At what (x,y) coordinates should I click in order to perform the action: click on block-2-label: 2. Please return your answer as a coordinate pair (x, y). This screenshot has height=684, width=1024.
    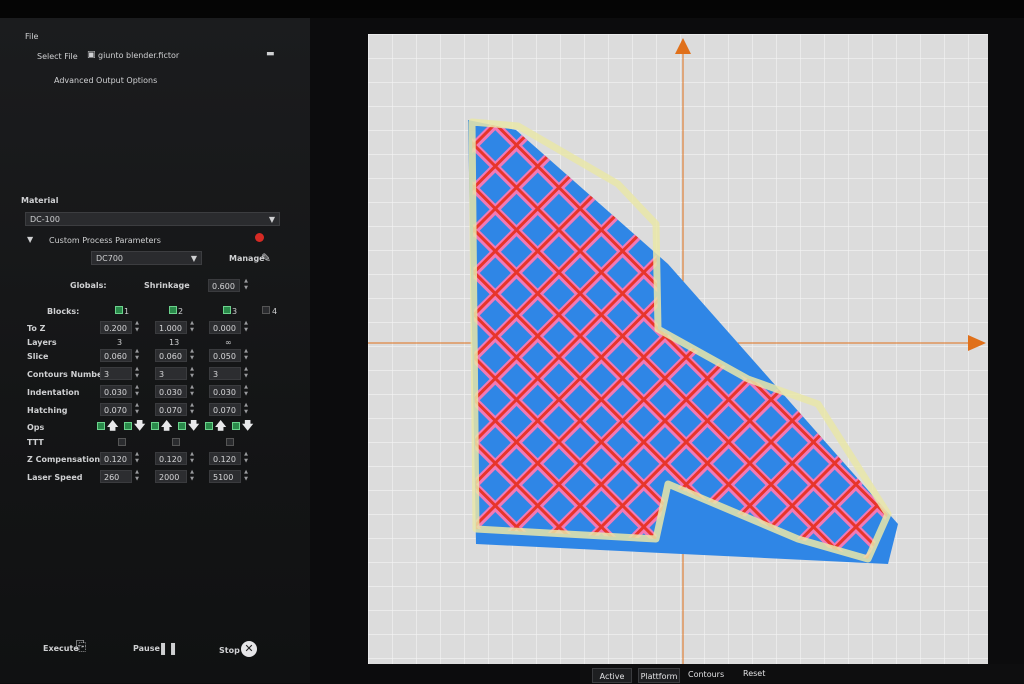
    Looking at the image, I should click on (181, 311).